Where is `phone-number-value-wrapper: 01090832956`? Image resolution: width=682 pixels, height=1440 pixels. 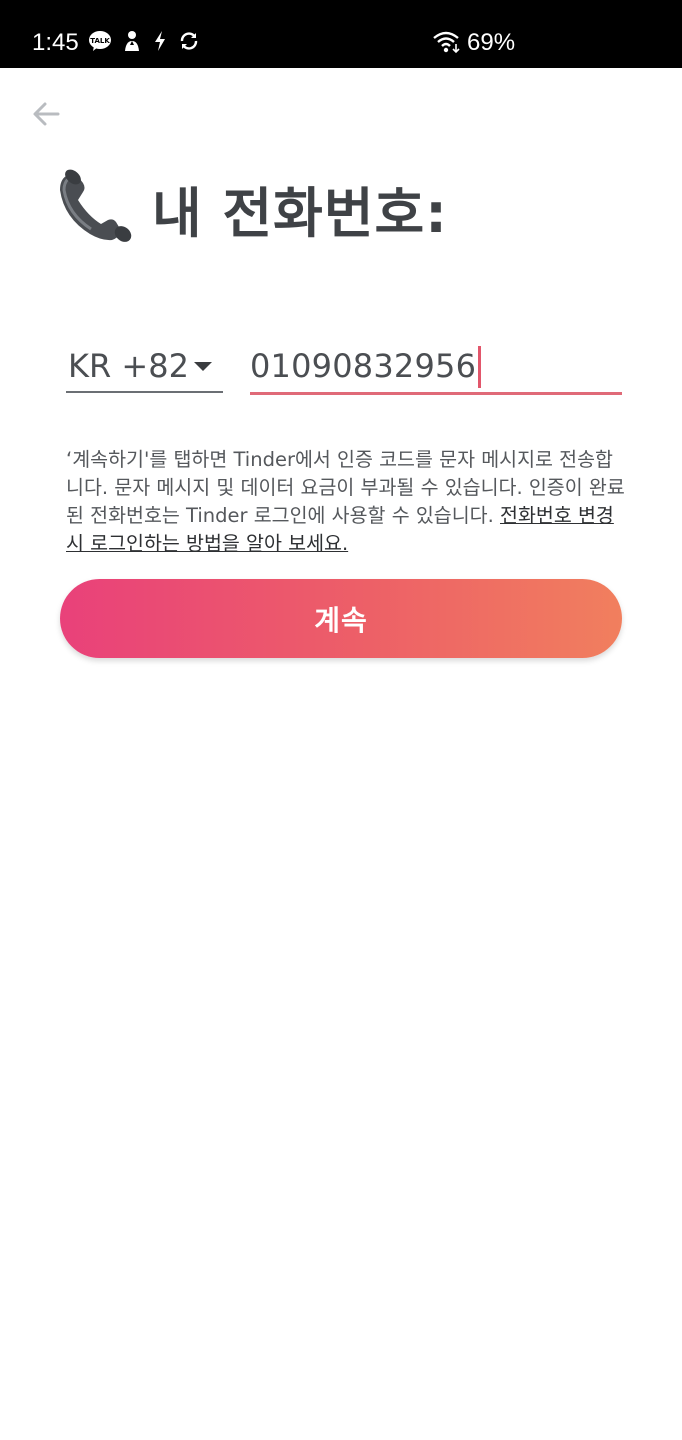 phone-number-value-wrapper: 01090832956 is located at coordinates (366, 367).